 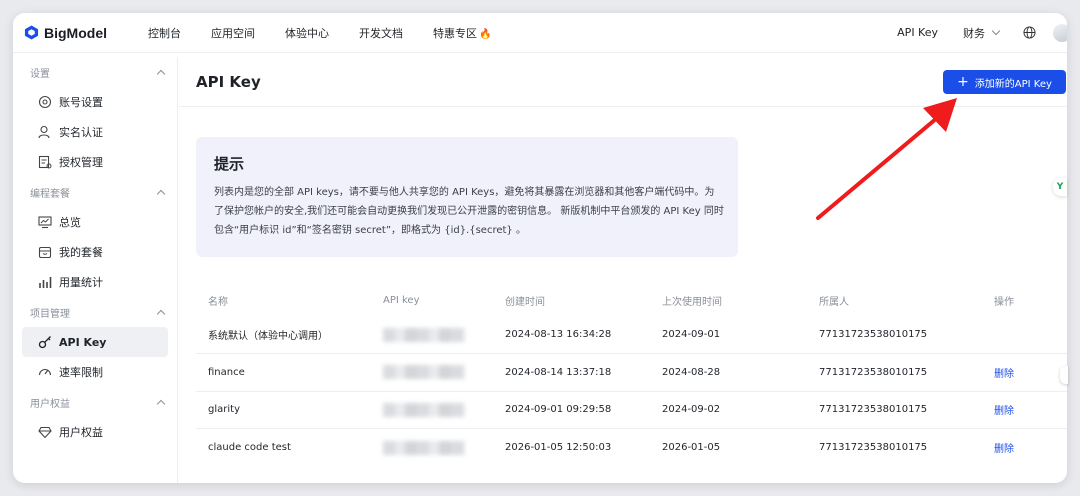 What do you see at coordinates (95, 252) in the screenshot?
I see `sidebar-item-my-package: 我的套餐` at bounding box center [95, 252].